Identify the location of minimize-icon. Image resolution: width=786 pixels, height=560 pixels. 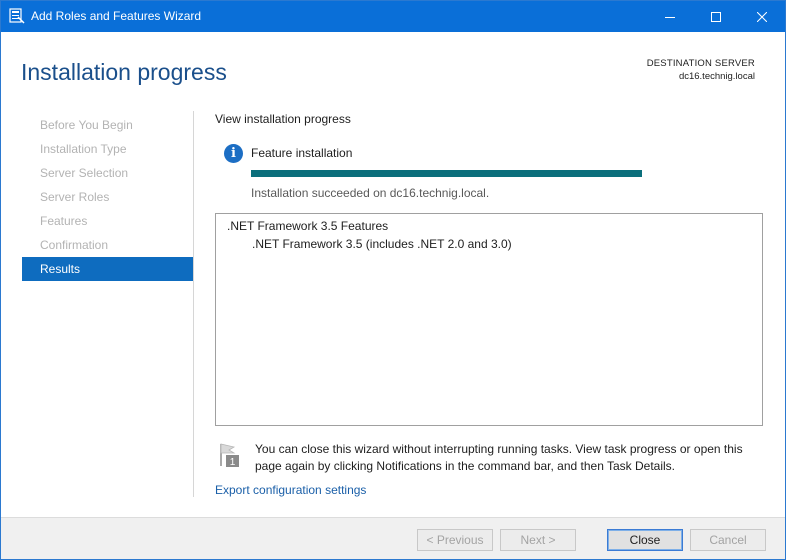
(670, 17).